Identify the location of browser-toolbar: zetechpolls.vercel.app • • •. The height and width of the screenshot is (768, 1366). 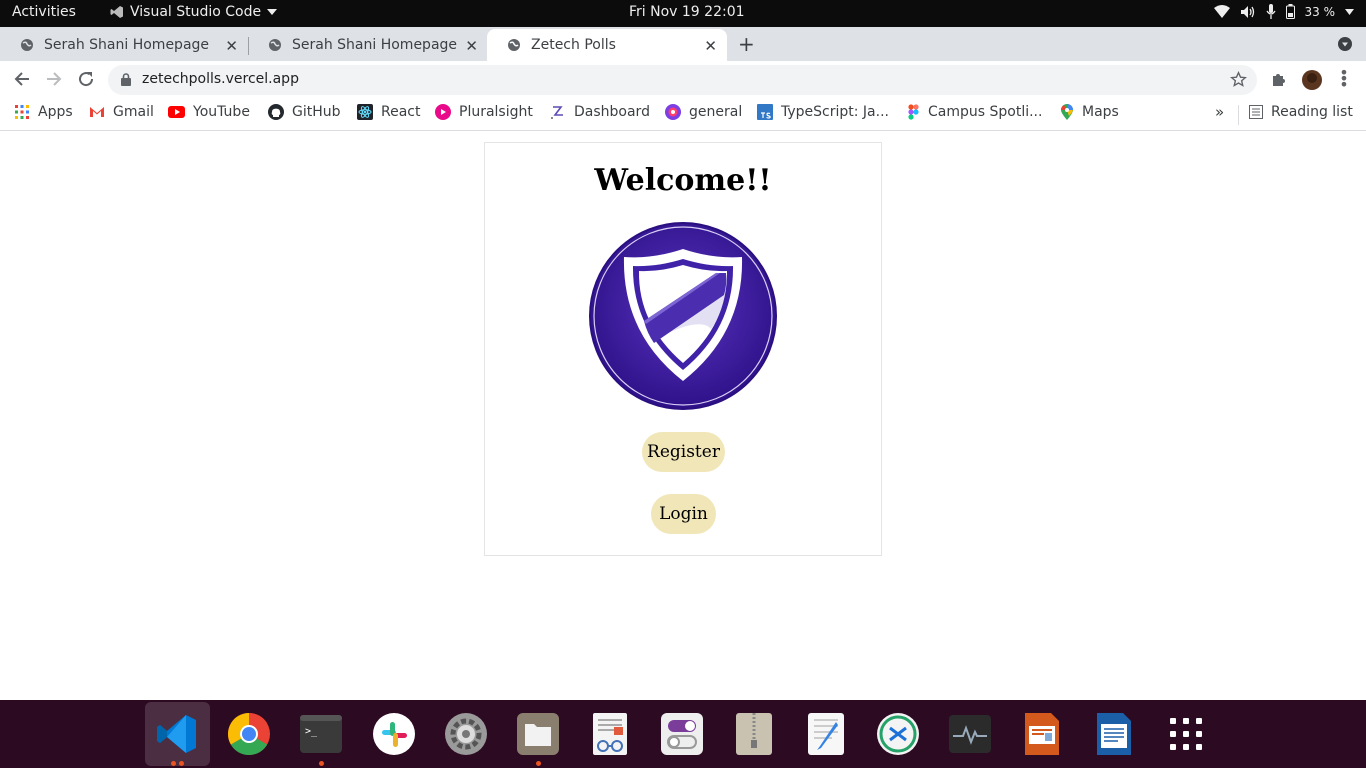
(683, 79).